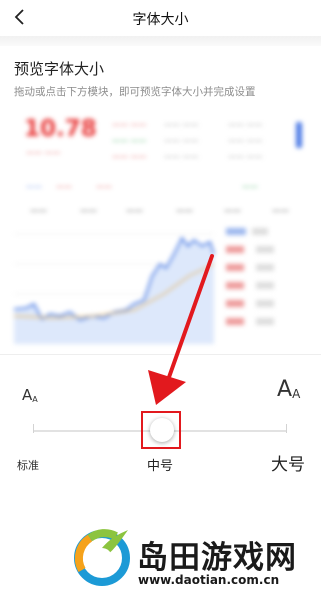 The height and width of the screenshot is (597, 321). Describe the element at coordinates (299, 135) in the screenshot. I see `preview-side-tab` at that location.